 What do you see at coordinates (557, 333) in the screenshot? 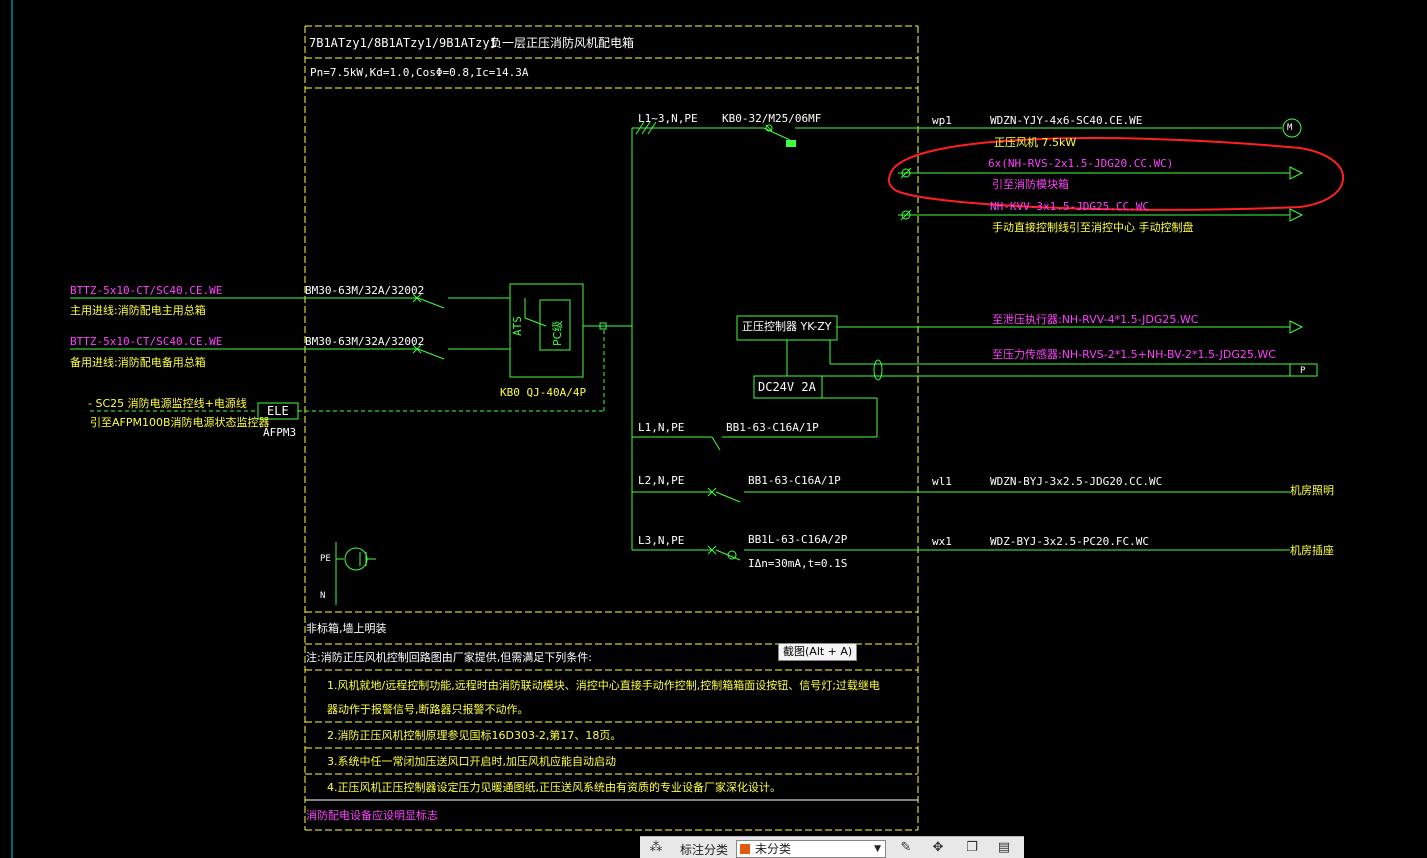
I see `pc-label: PC级` at bounding box center [557, 333].